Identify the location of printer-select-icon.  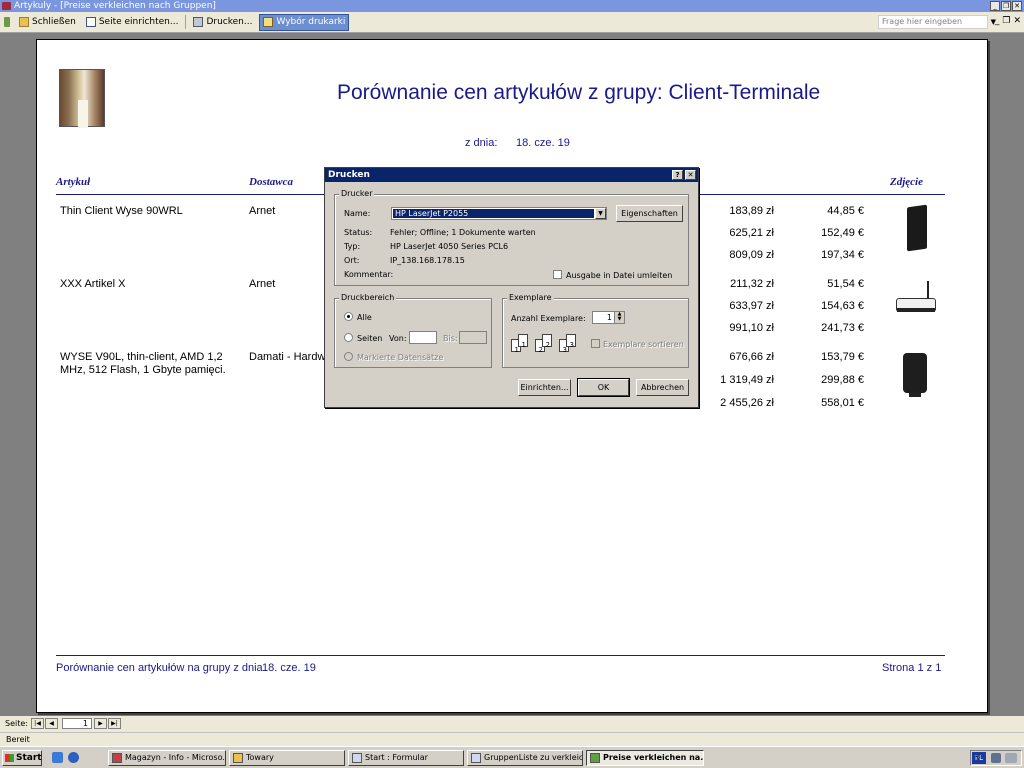
(268, 22).